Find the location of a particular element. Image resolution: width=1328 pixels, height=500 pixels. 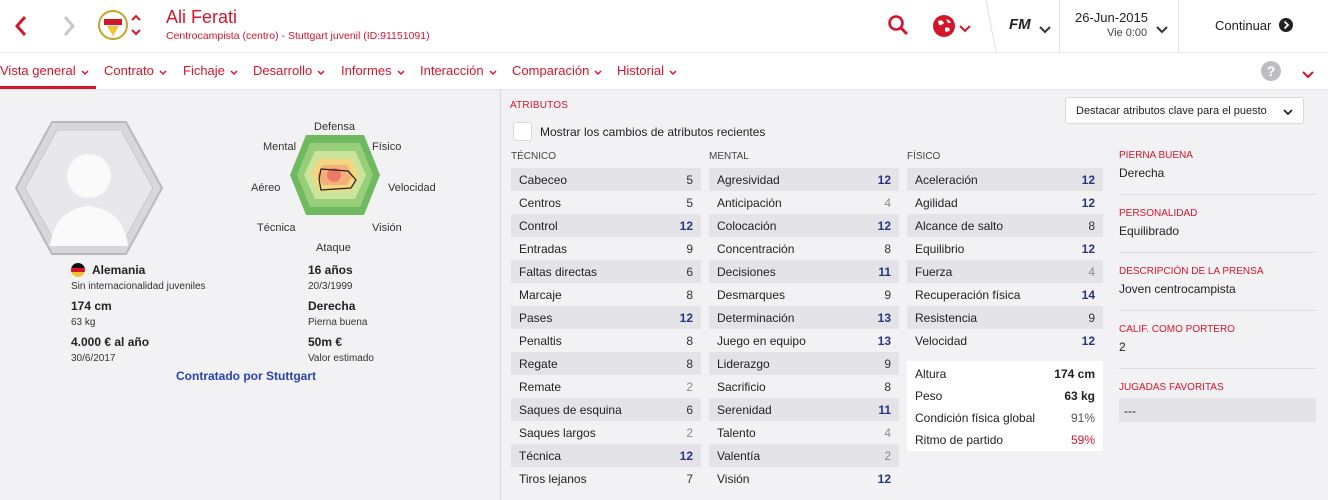

attribute-name: Penaltis is located at coordinates (540, 341).